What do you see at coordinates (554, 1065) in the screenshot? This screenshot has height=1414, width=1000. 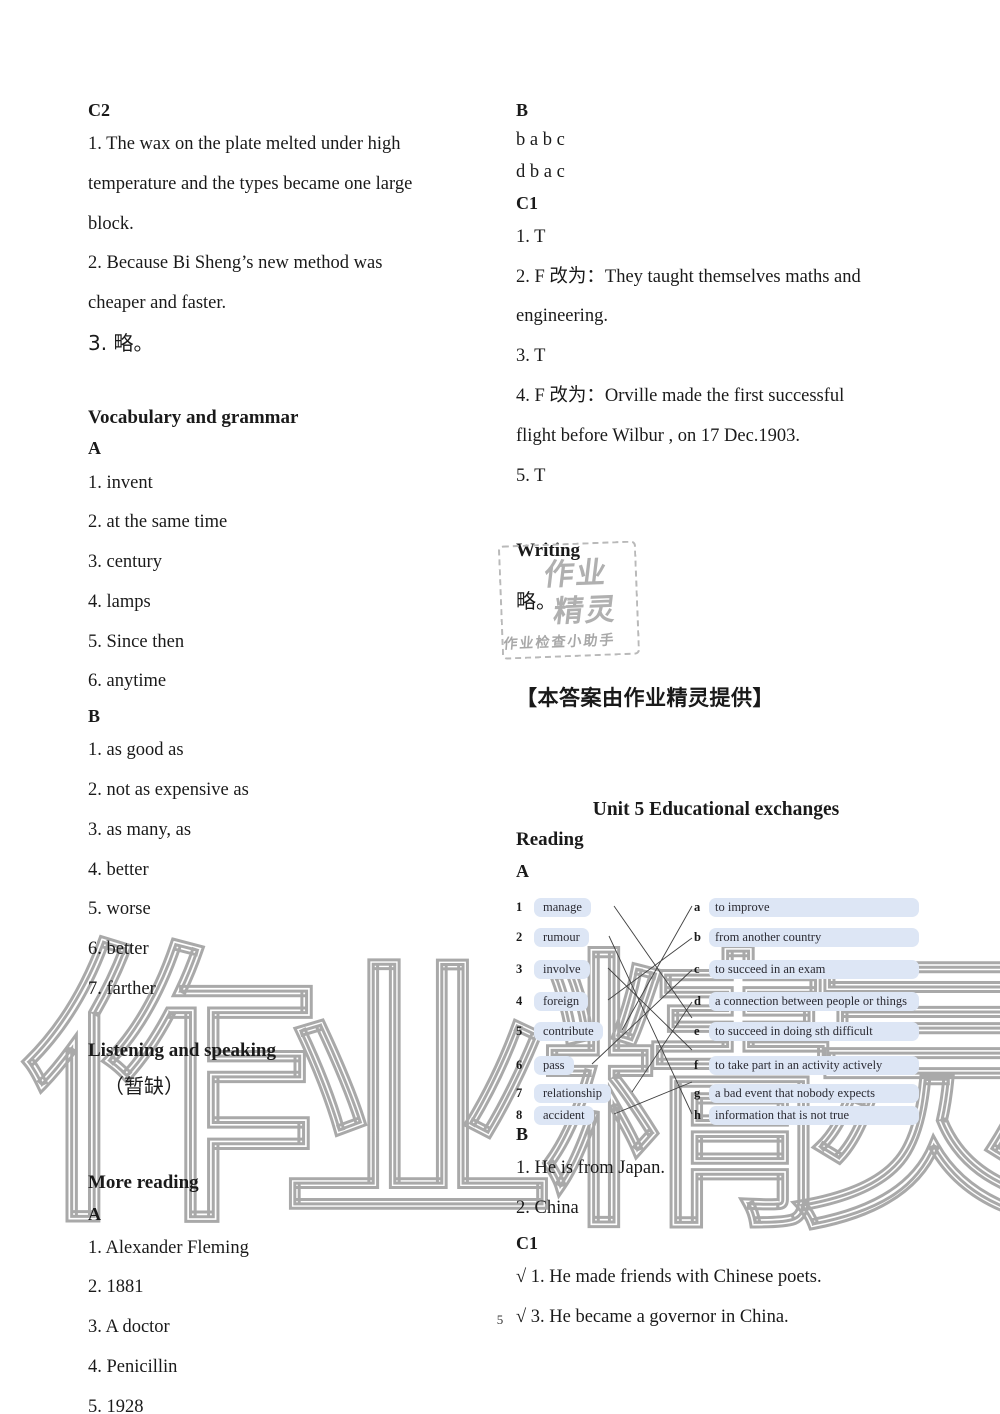 I see `match-left-word: pass` at bounding box center [554, 1065].